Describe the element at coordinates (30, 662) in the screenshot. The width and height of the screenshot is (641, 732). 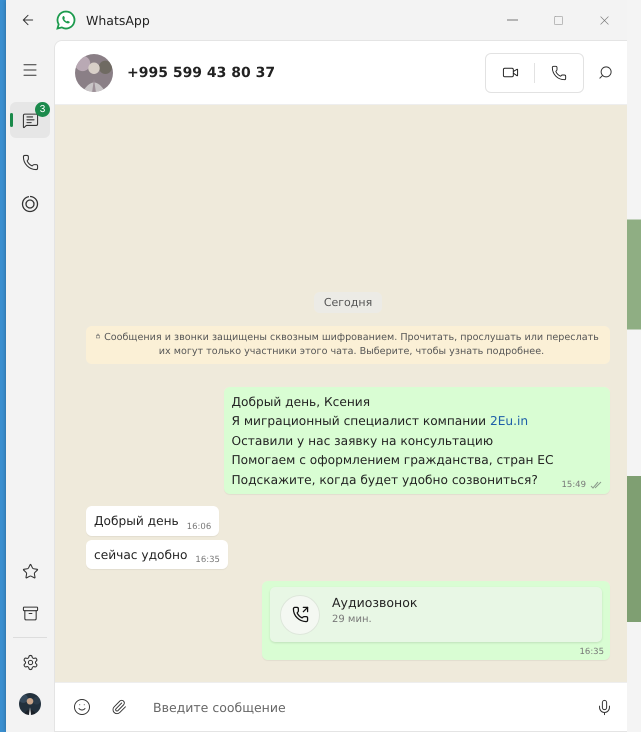
I see `settings-icon` at that location.